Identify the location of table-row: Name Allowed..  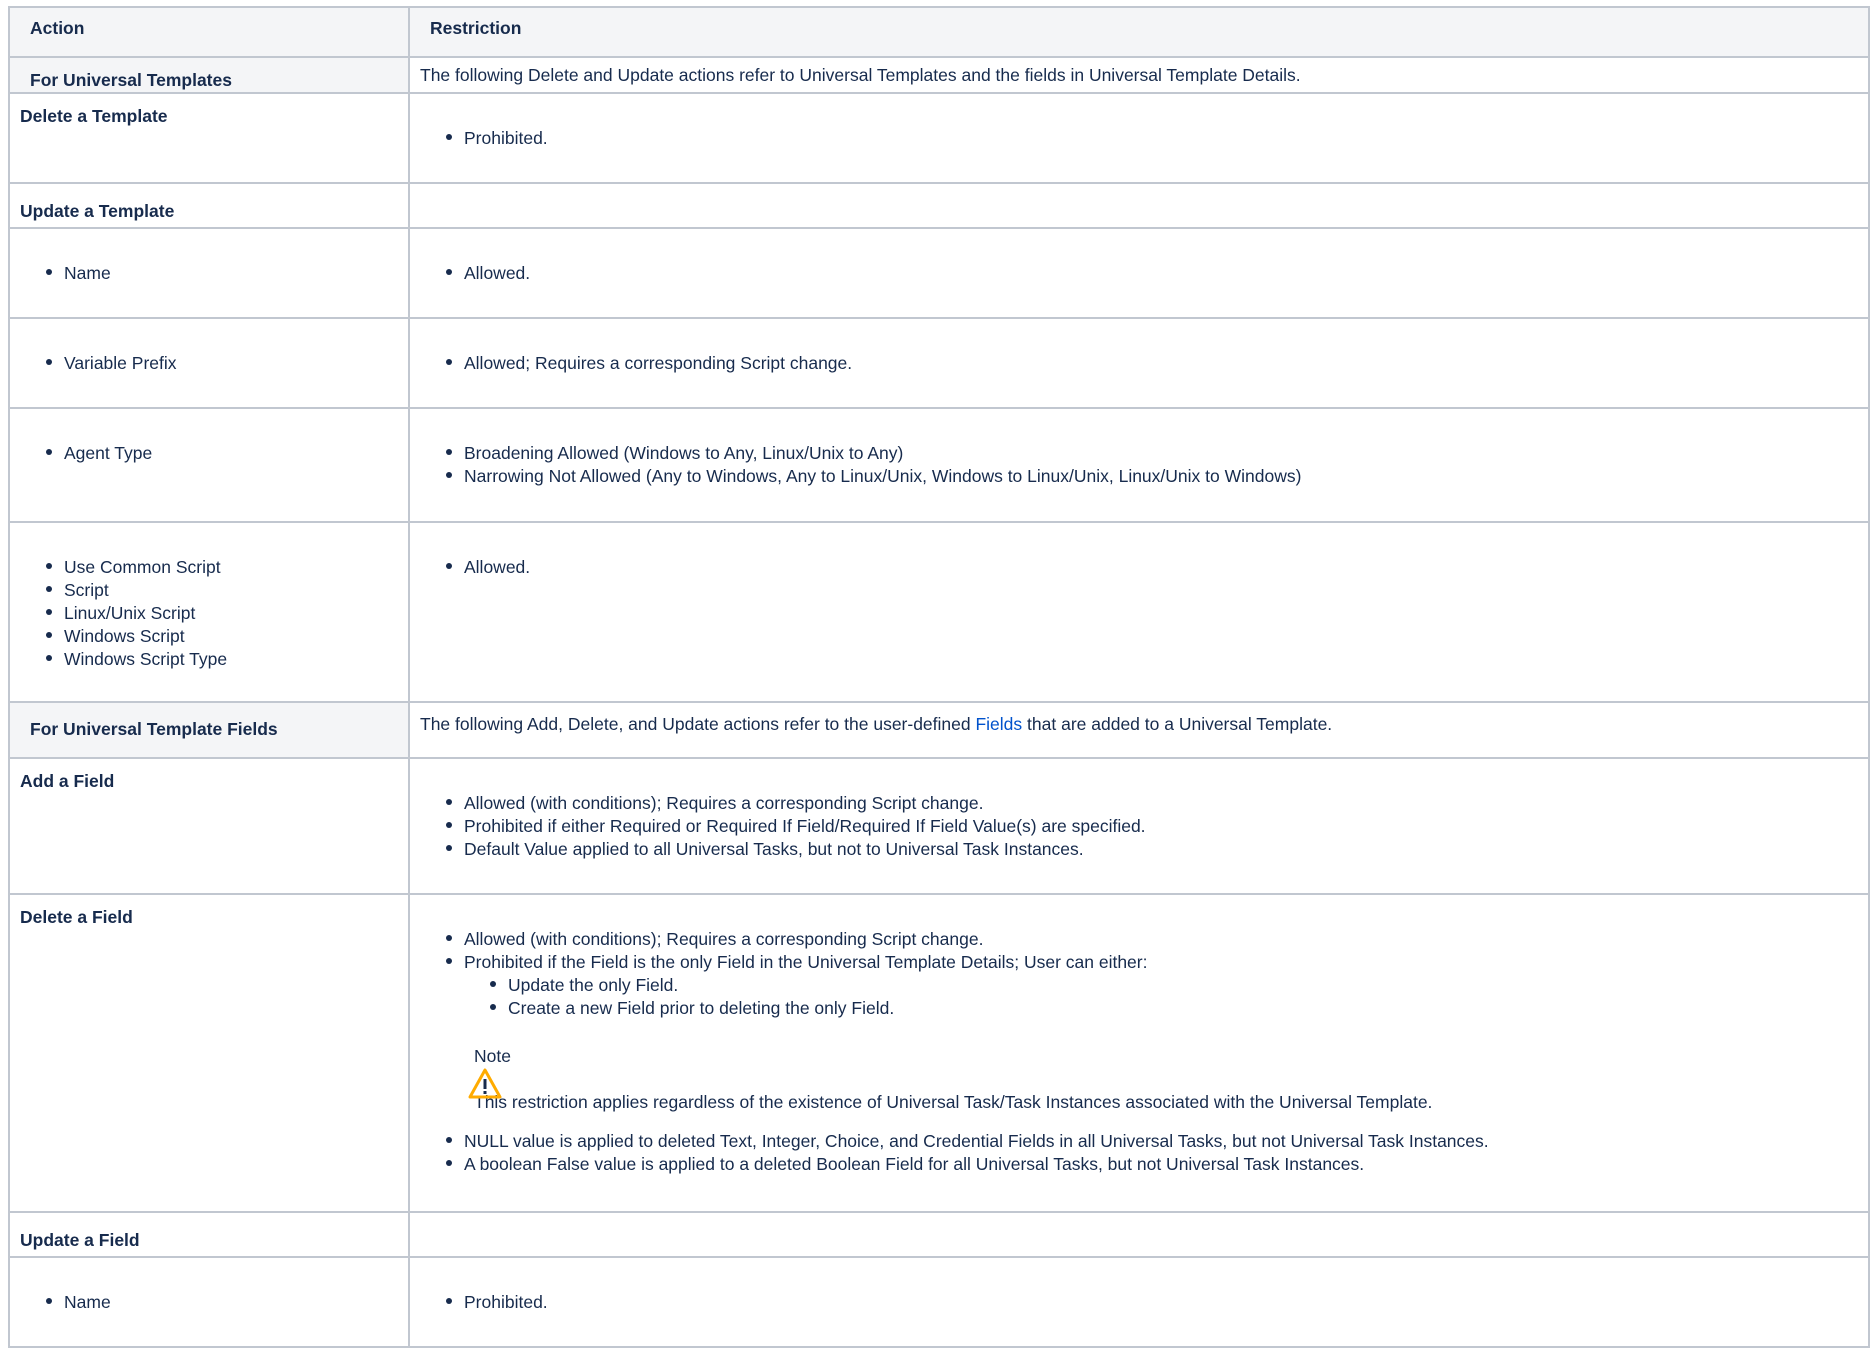
(939, 273).